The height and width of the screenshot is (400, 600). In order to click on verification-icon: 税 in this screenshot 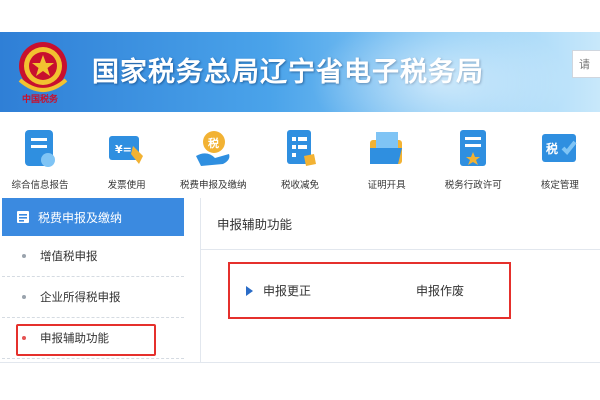, I will do `click(559, 148)`.